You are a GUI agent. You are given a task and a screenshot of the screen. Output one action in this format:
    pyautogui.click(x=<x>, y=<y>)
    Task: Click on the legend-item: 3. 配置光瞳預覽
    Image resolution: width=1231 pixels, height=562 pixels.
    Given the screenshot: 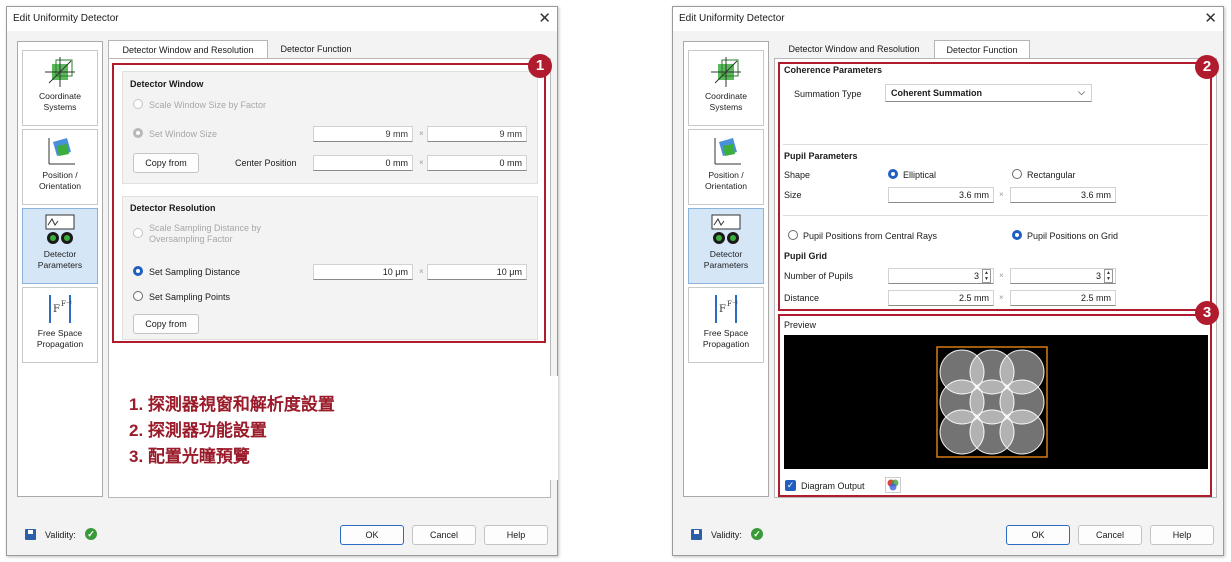 What is the action you would take?
    pyautogui.click(x=189, y=456)
    